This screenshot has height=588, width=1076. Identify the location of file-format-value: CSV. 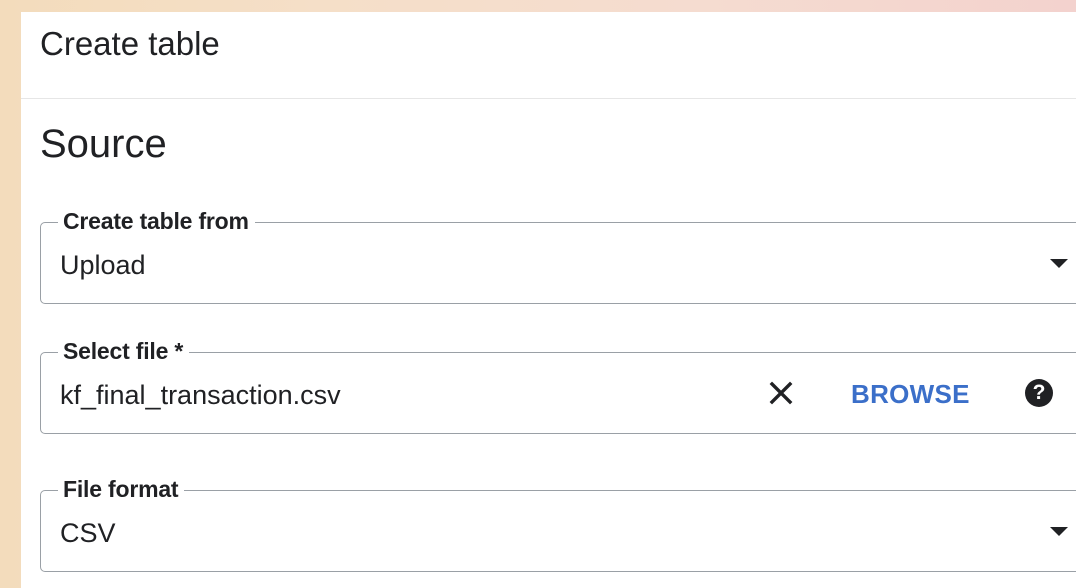
(88, 533).